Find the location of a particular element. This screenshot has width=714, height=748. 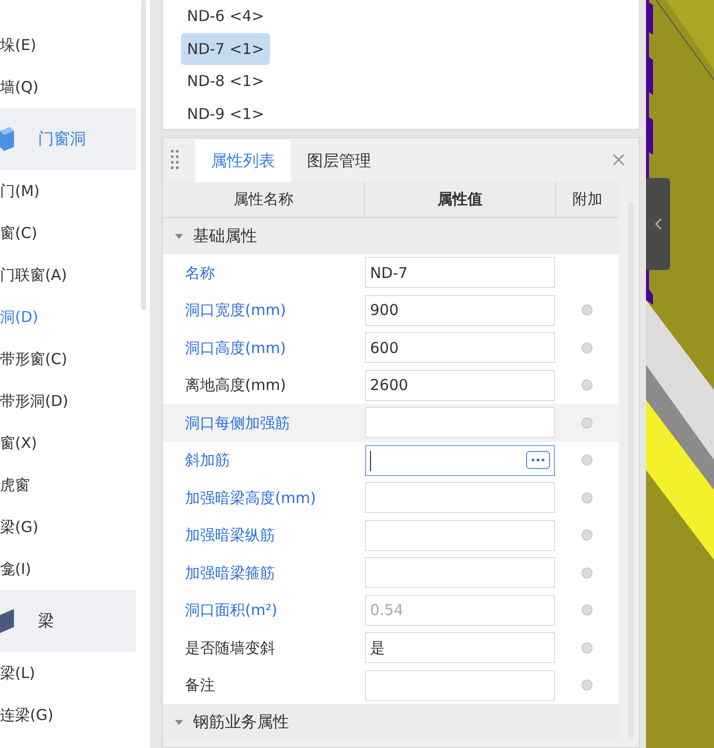

scrollbar is located at coordinates (143, 155).